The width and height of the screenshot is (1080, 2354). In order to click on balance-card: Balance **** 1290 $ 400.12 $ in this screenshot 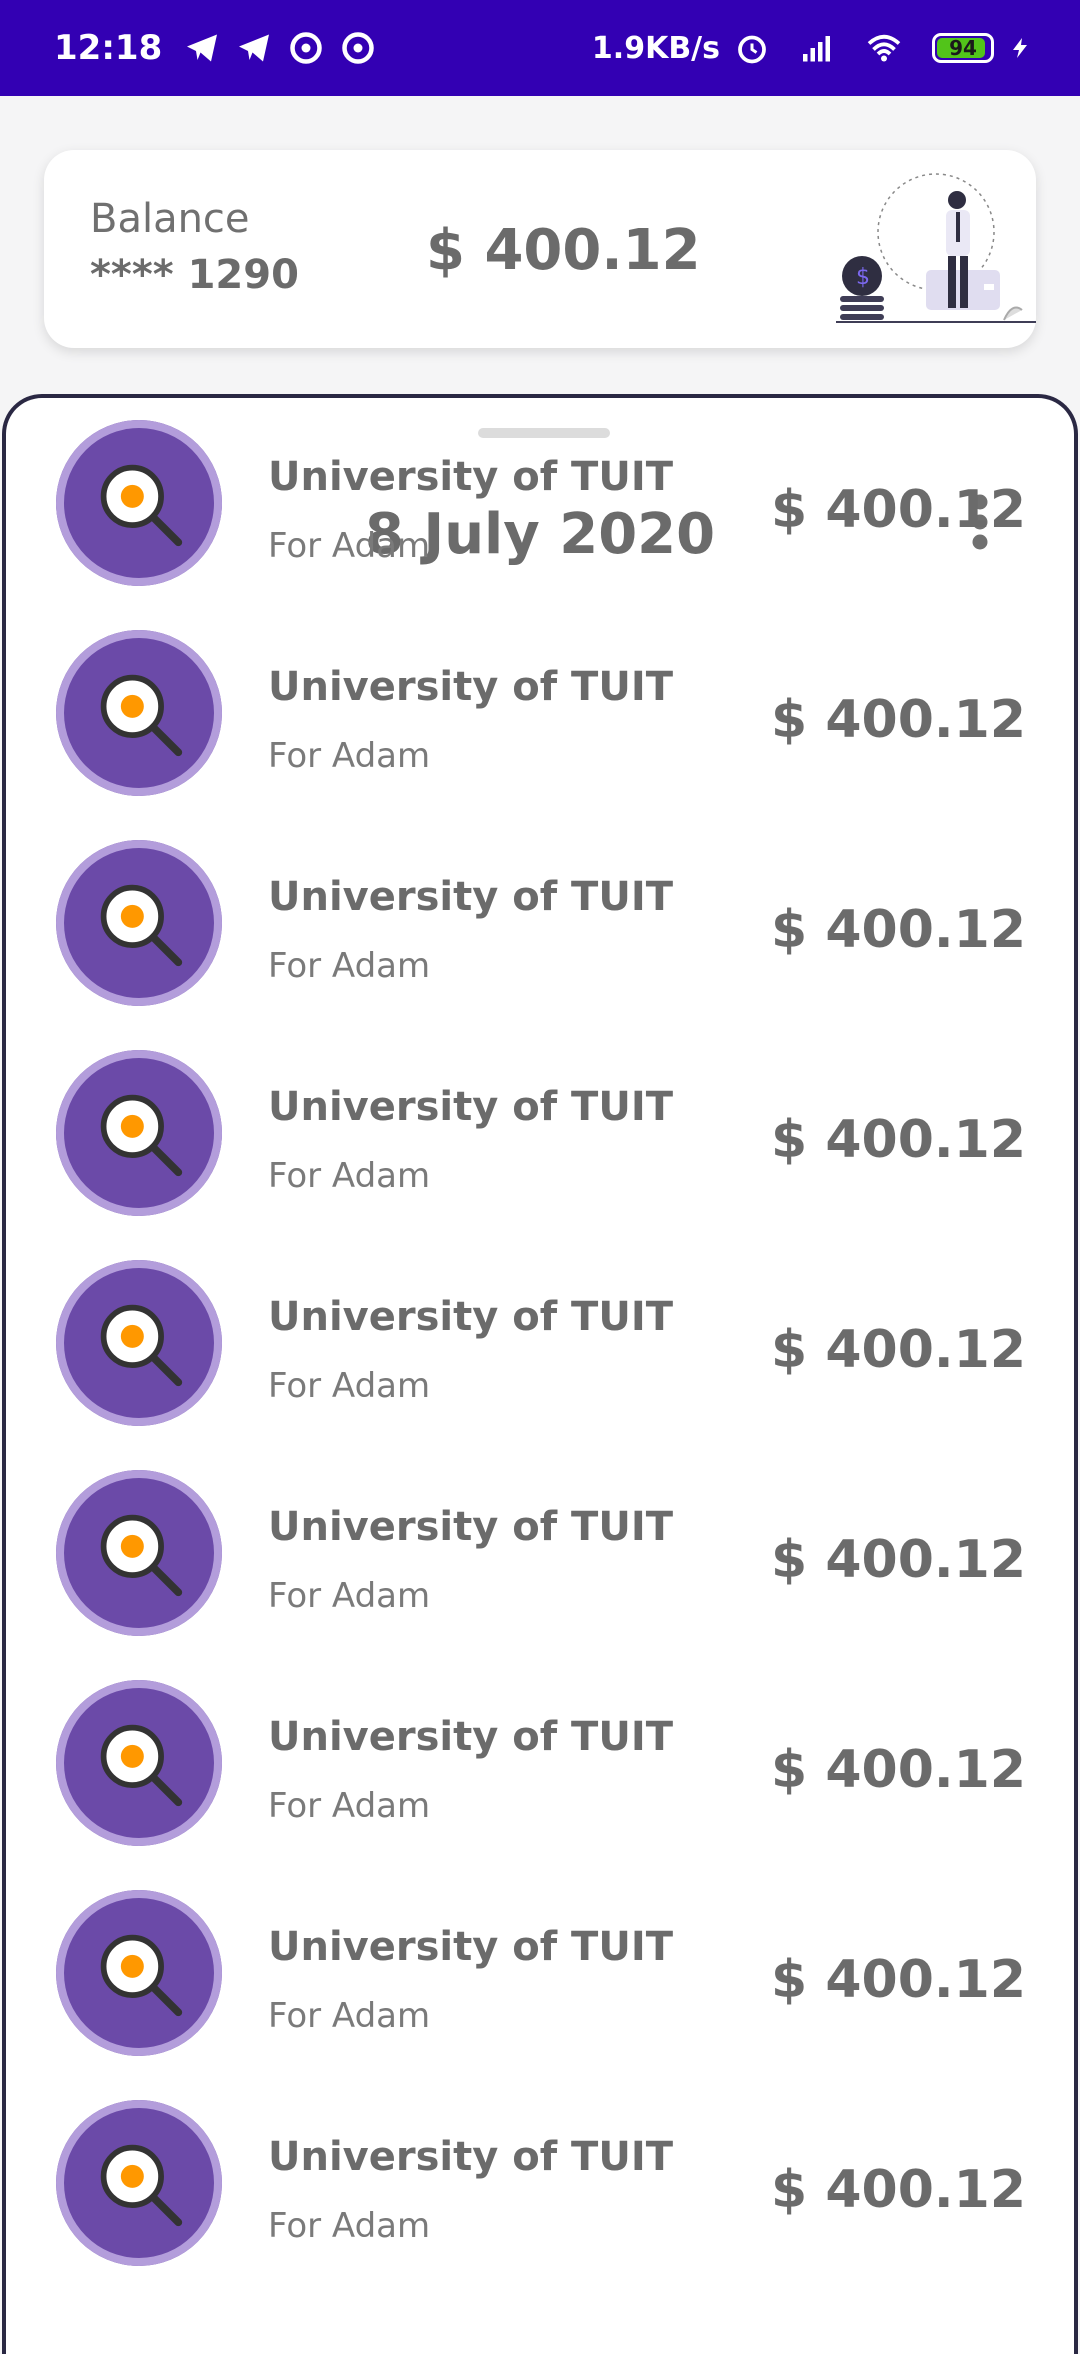, I will do `click(540, 249)`.